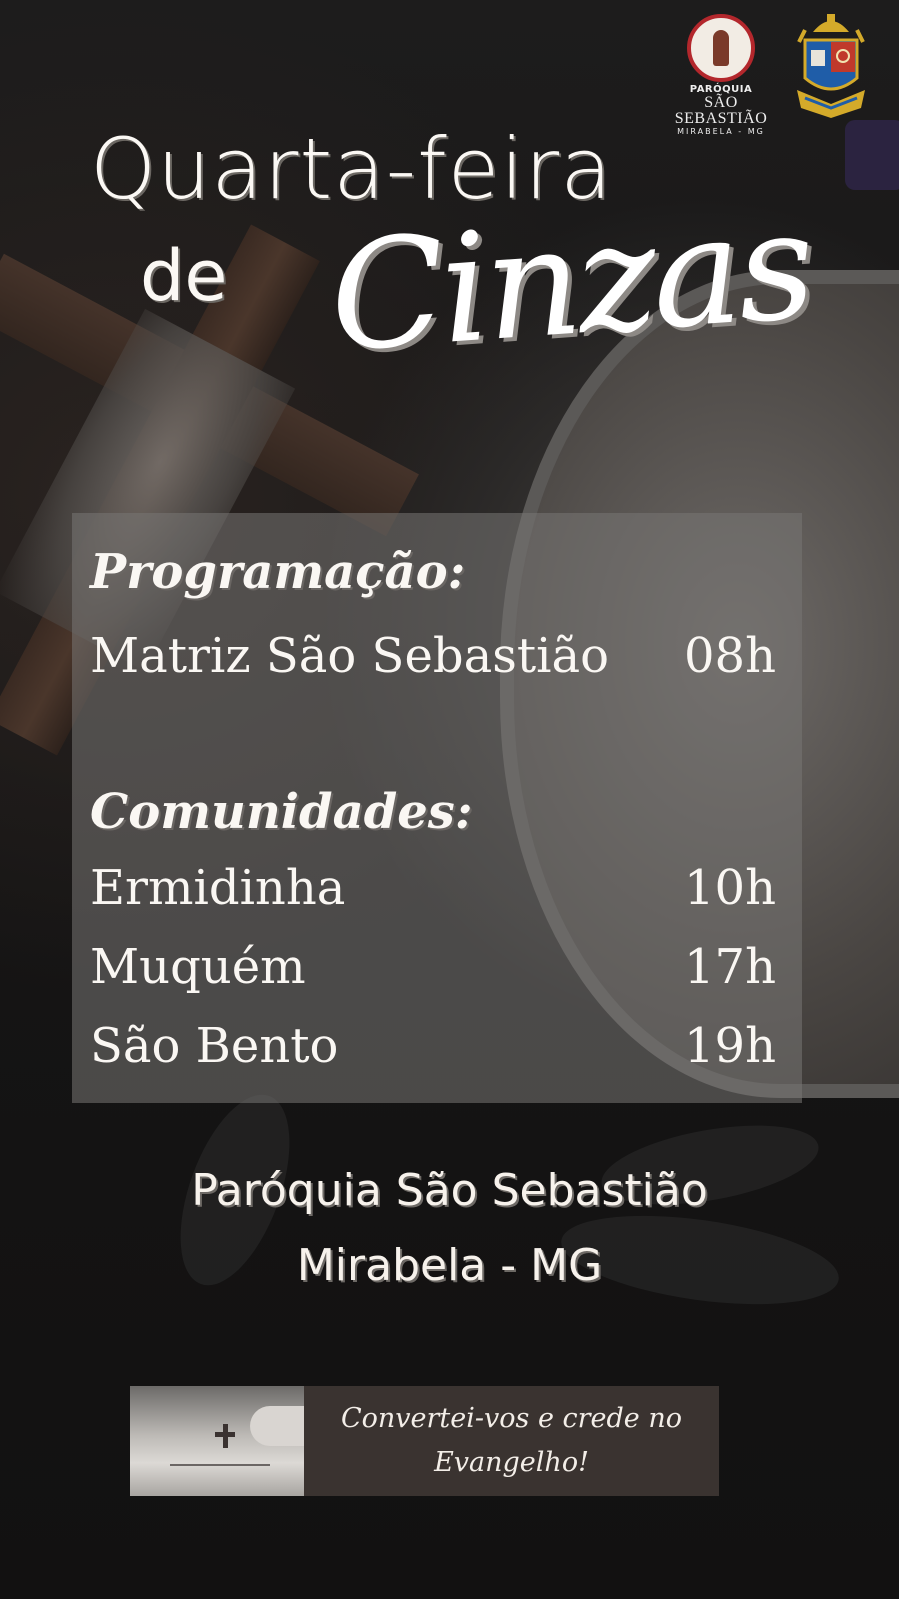  I want to click on diocese-coat-of-arms-icon, so click(831, 66).